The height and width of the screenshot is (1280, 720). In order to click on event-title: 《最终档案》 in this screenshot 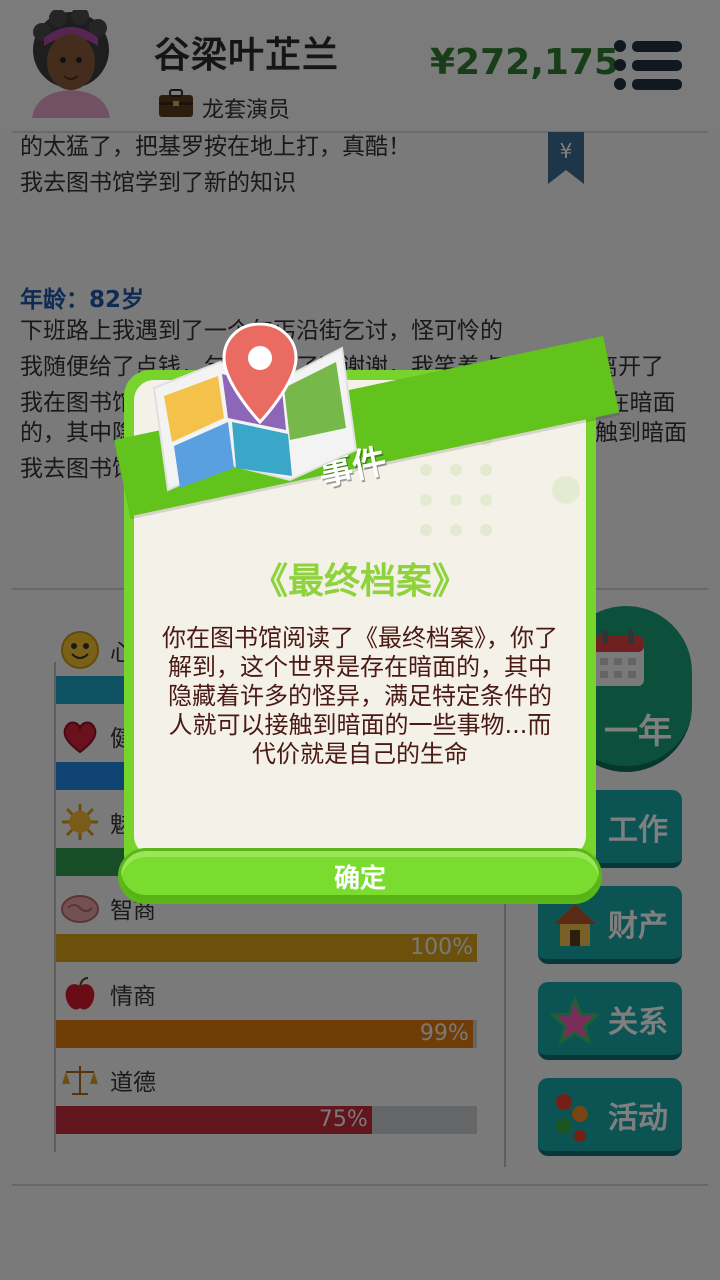, I will do `click(359, 581)`.